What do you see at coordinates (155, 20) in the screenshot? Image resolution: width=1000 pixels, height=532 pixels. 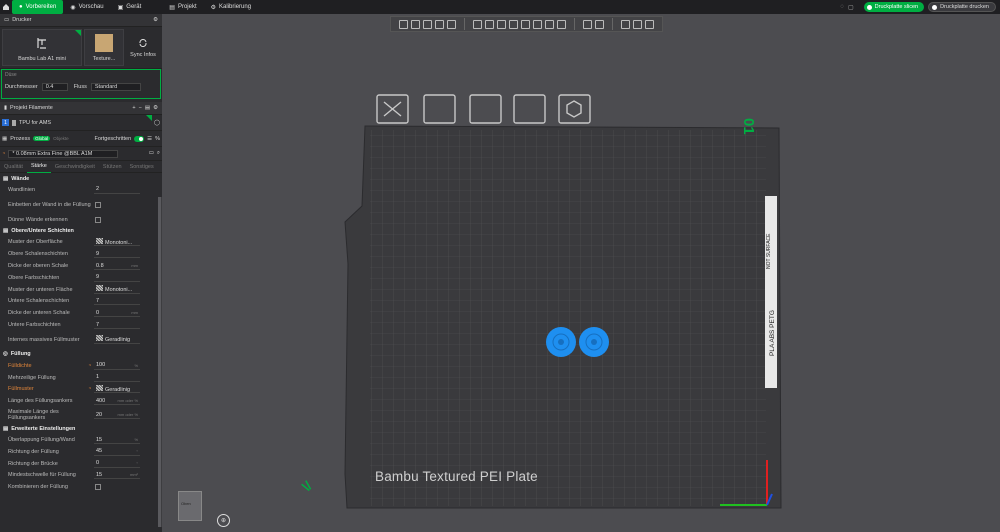 I see `printer-settings-icon: ⚙` at bounding box center [155, 20].